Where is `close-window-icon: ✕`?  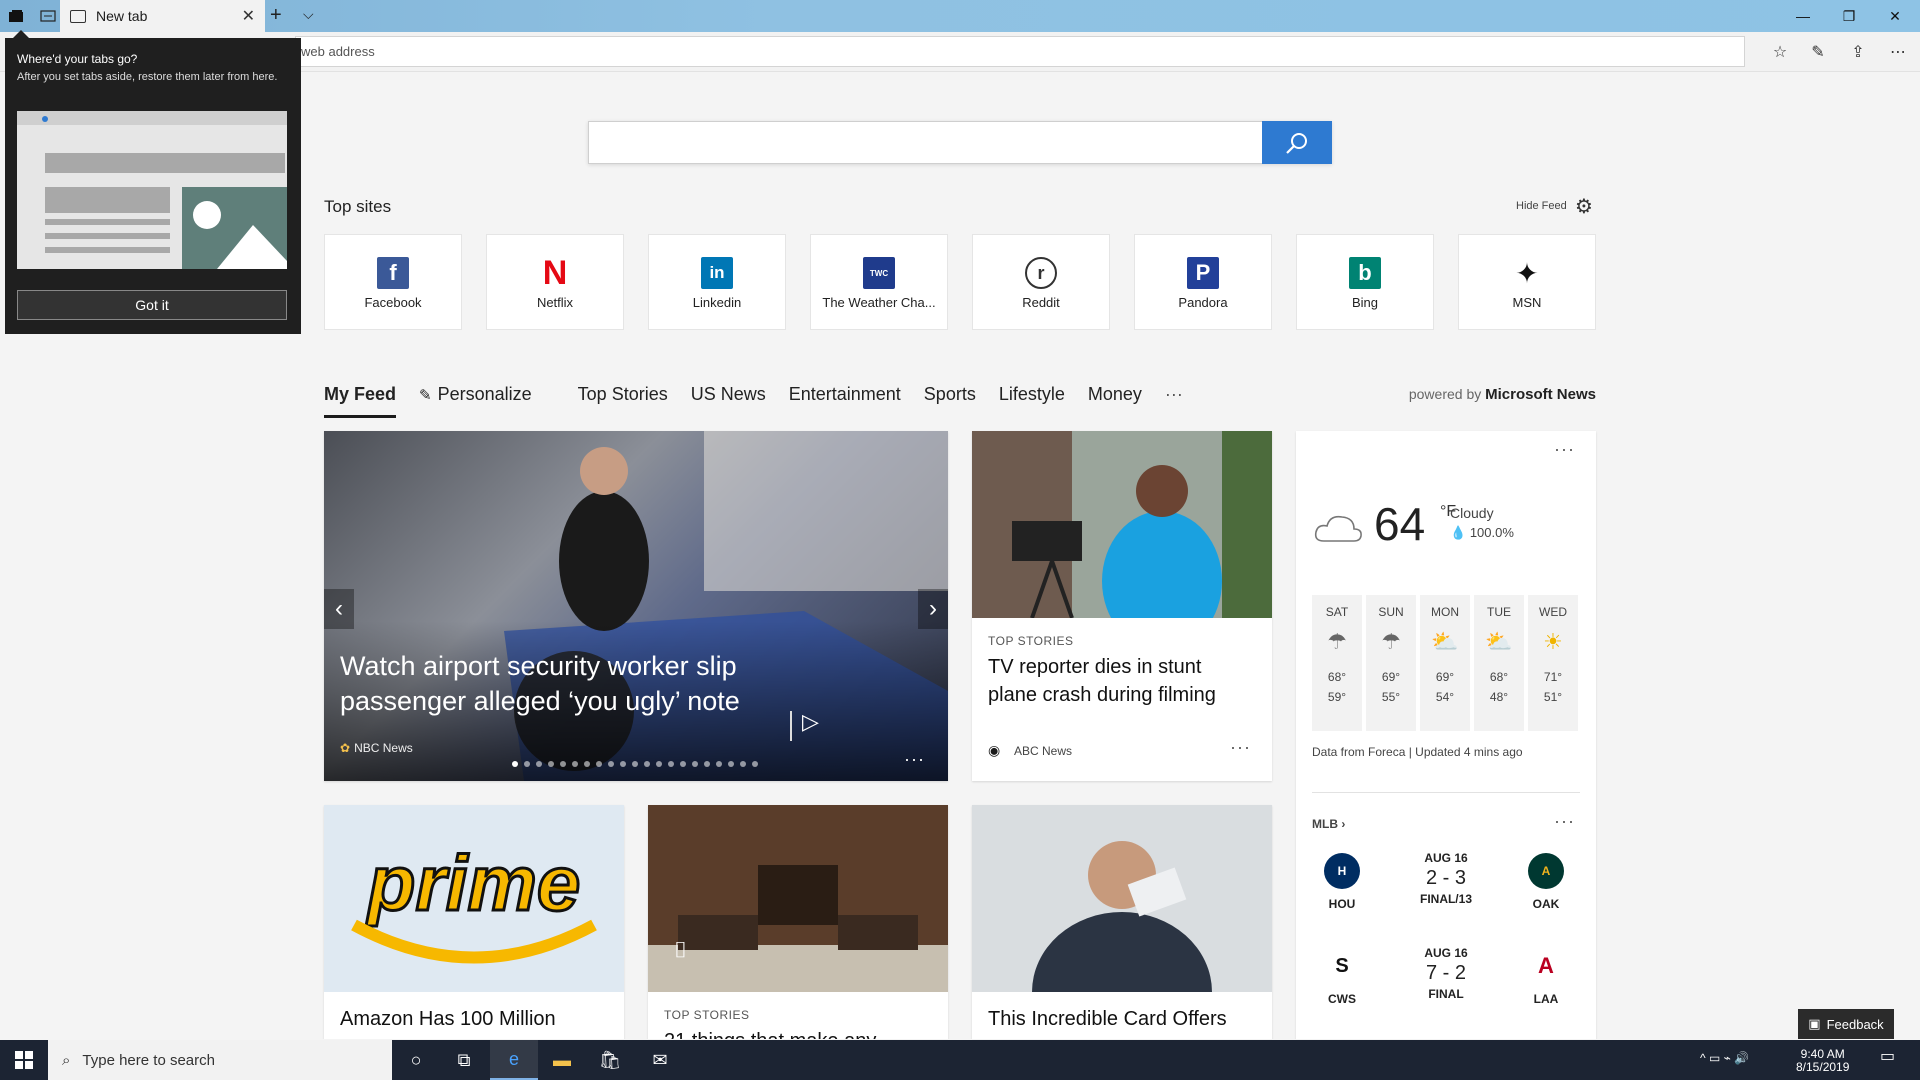 close-window-icon: ✕ is located at coordinates (1895, 16).